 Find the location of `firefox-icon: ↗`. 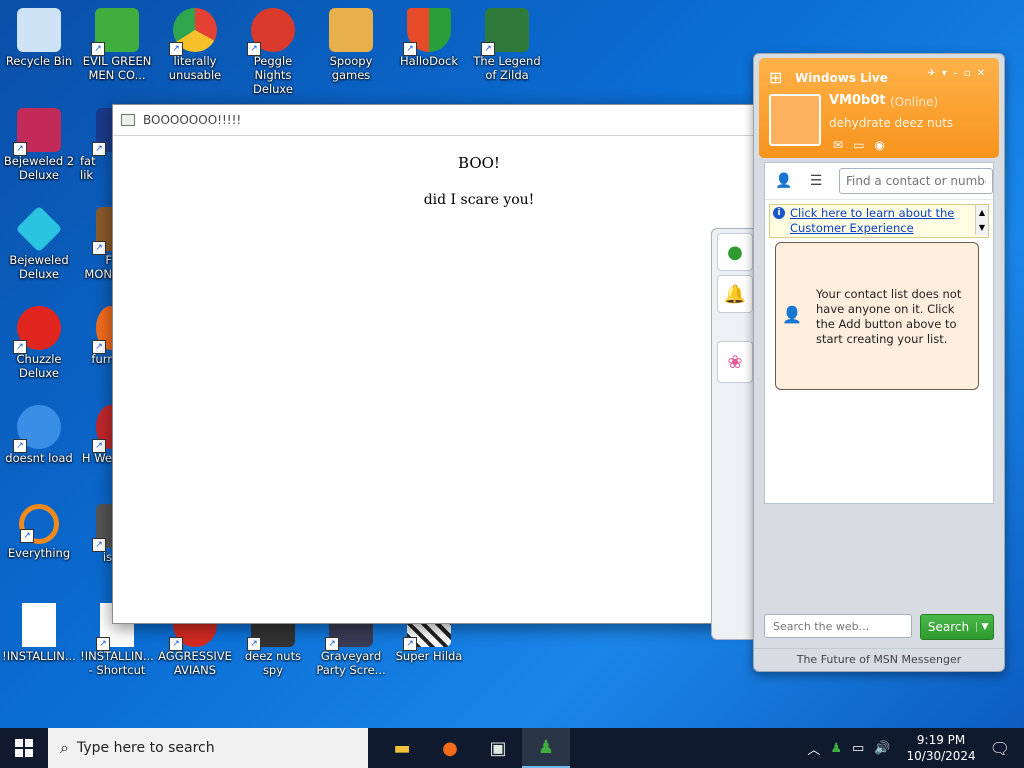

firefox-icon: ↗ is located at coordinates (102, 330).